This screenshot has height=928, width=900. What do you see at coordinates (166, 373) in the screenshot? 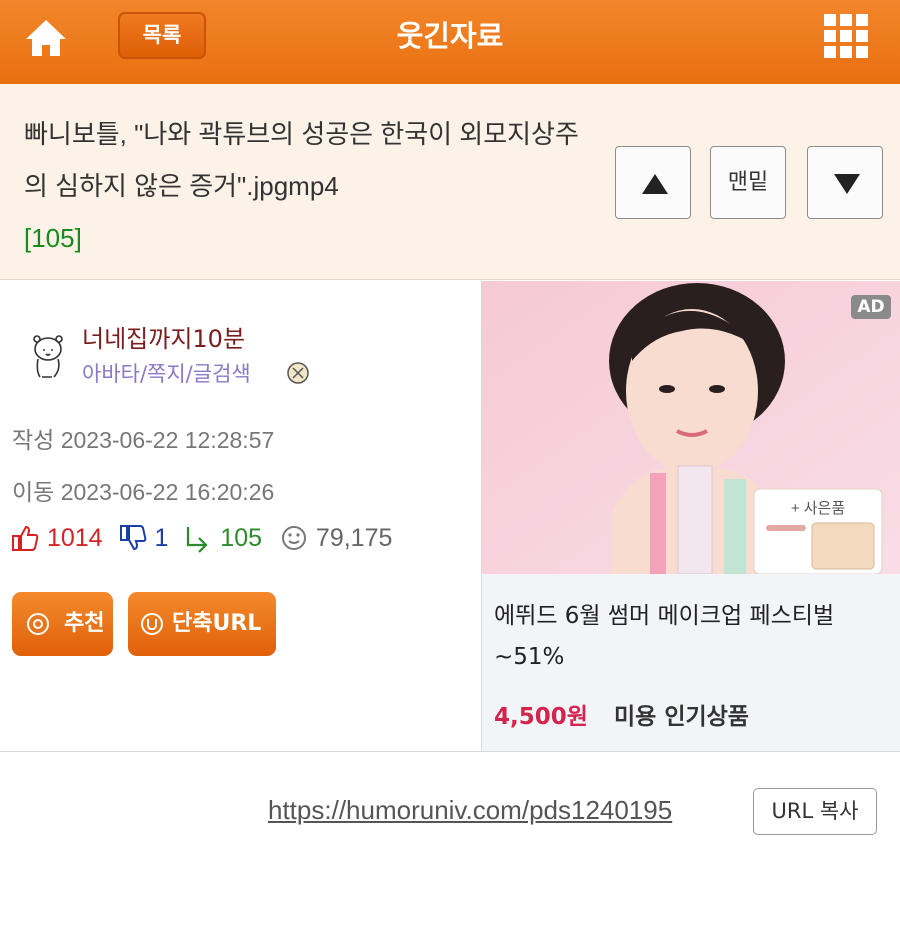
I see `author-menu-links: 아바타/쪽지/글검색` at bounding box center [166, 373].